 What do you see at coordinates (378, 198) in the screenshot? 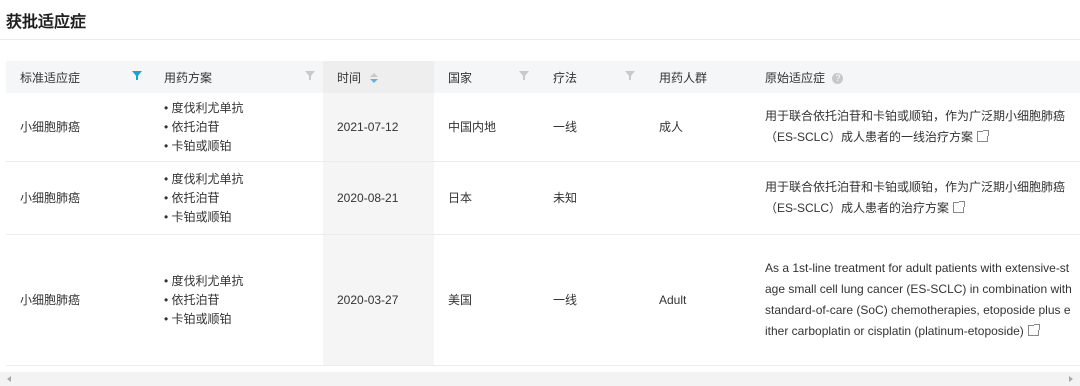
I see `cell-date: 2020-08-21` at bounding box center [378, 198].